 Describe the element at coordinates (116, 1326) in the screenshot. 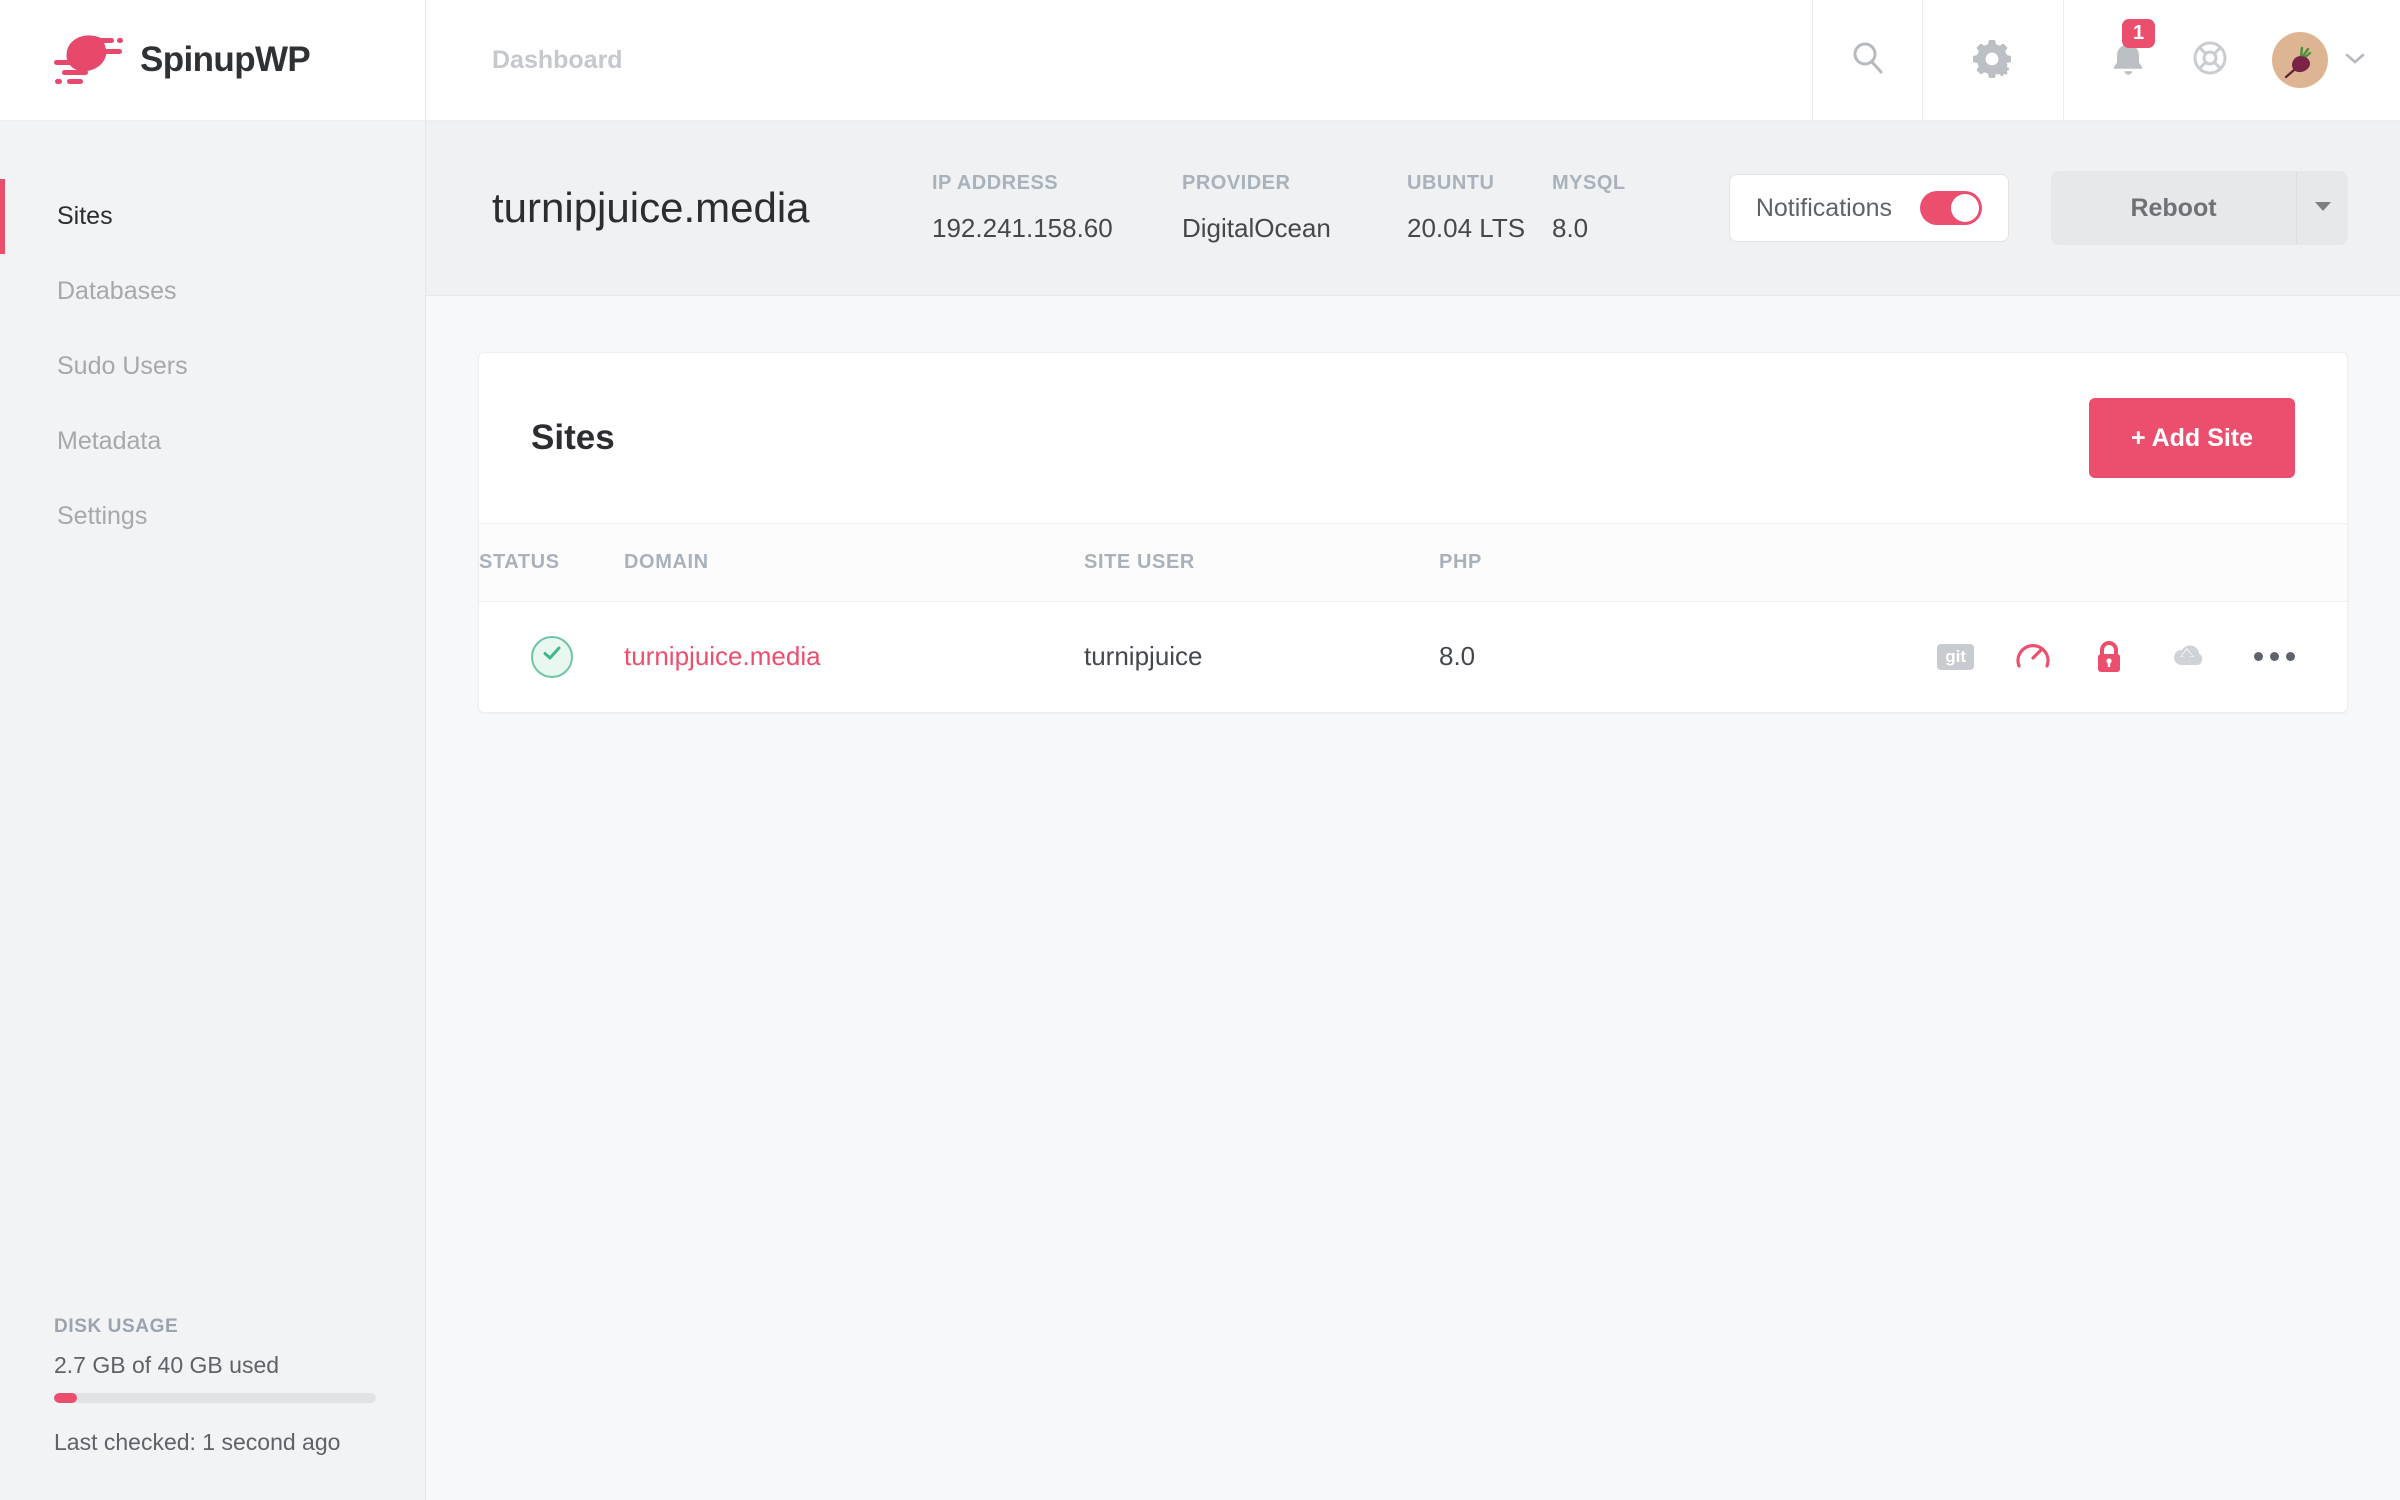

I see `disk-usage-title: DISK USAGE` at that location.